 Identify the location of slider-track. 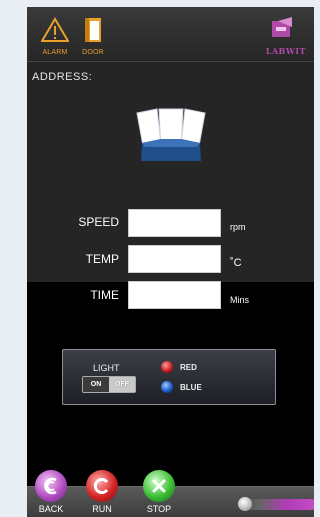
(280, 504).